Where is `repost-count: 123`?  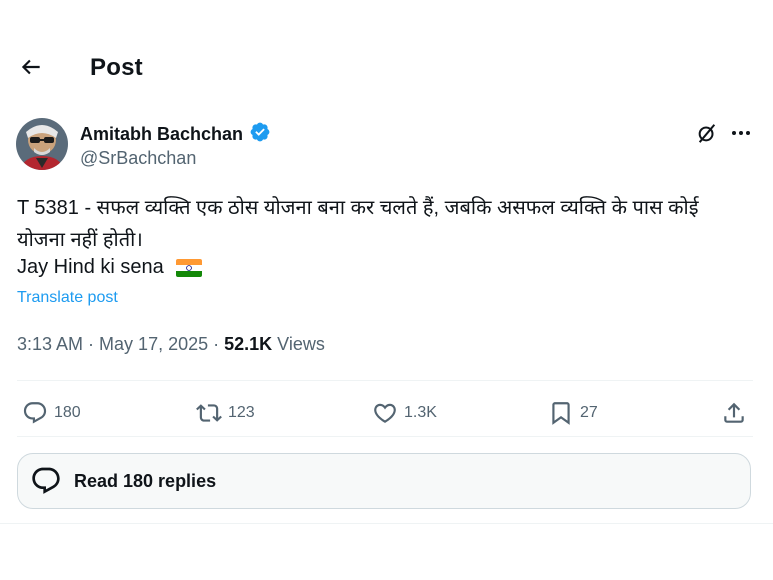
repost-count: 123 is located at coordinates (241, 412).